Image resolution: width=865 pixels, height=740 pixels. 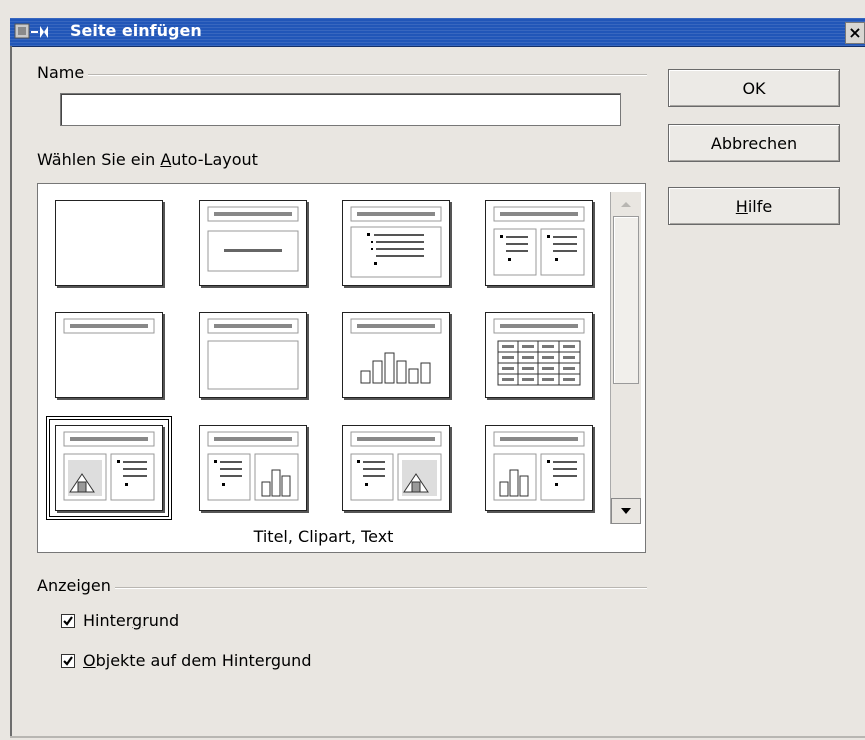 I want to click on scroll-down-button, so click(x=626, y=511).